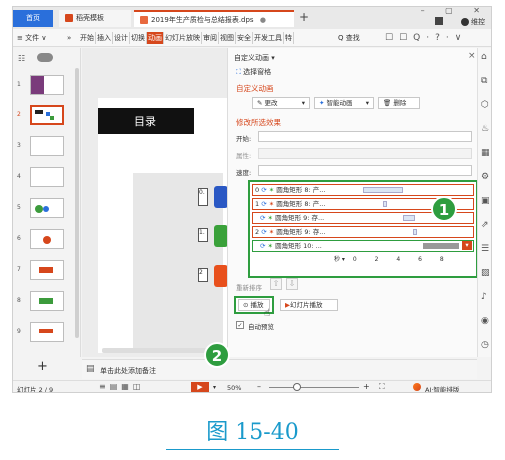  What do you see at coordinates (279, 369) in the screenshot?
I see `notes-bar: ▤ 单击此处添加备注` at bounding box center [279, 369].